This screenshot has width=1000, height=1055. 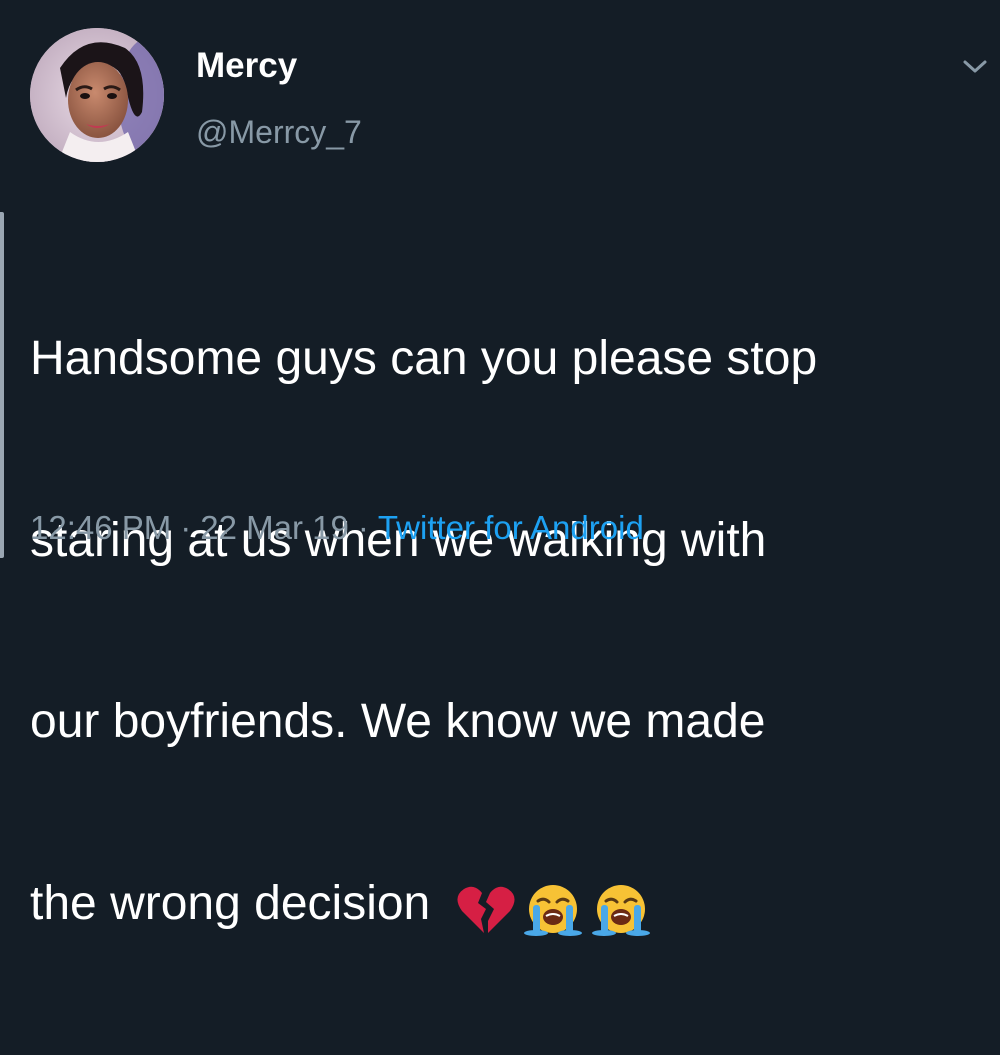 I want to click on tweet-text-line: our boyfriends. We know we made, so click(x=398, y=721).